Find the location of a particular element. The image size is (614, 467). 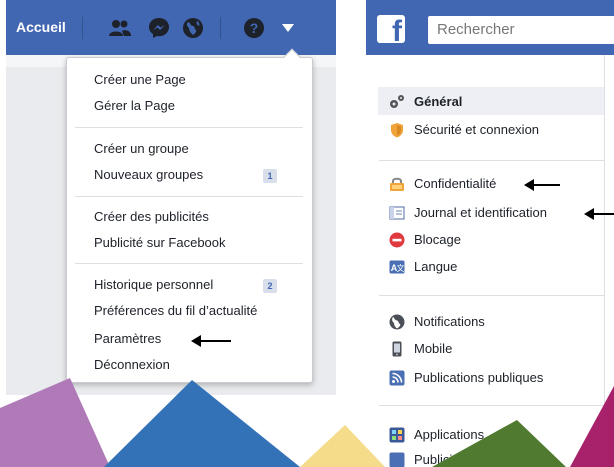

menu-item-news-feed-preferences: Préférences du fil d’actualité is located at coordinates (175, 310).